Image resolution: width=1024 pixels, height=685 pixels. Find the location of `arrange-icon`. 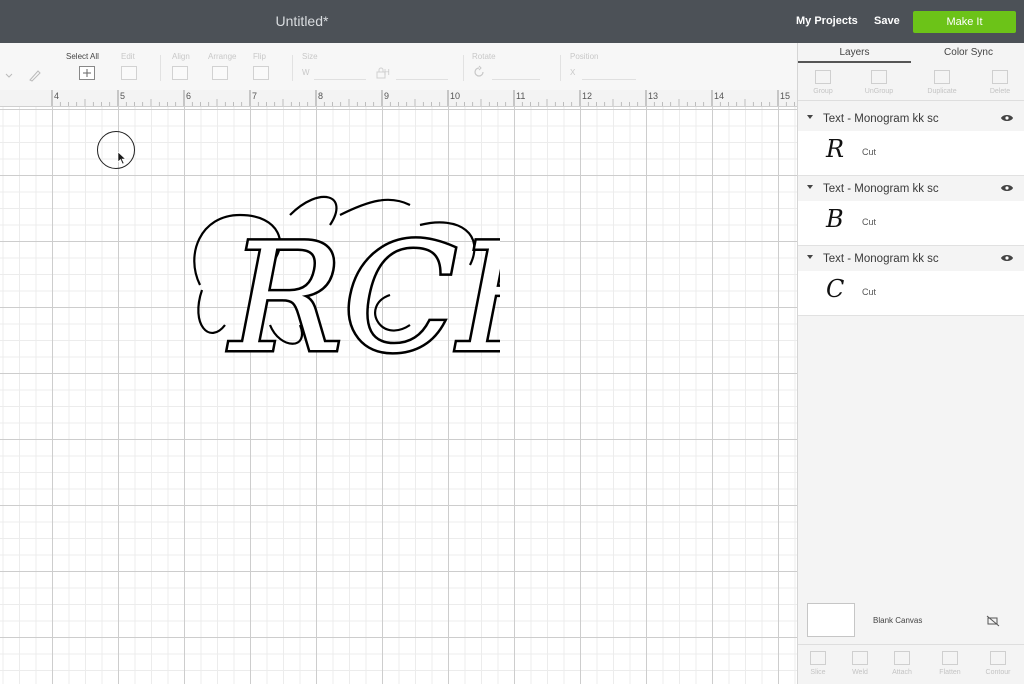

arrange-icon is located at coordinates (220, 73).